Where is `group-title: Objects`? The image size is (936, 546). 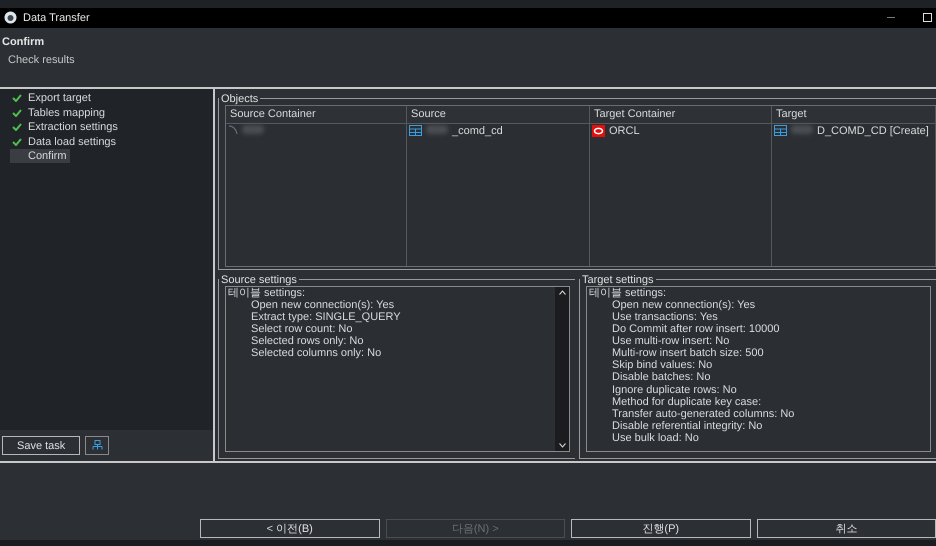 group-title: Objects is located at coordinates (240, 98).